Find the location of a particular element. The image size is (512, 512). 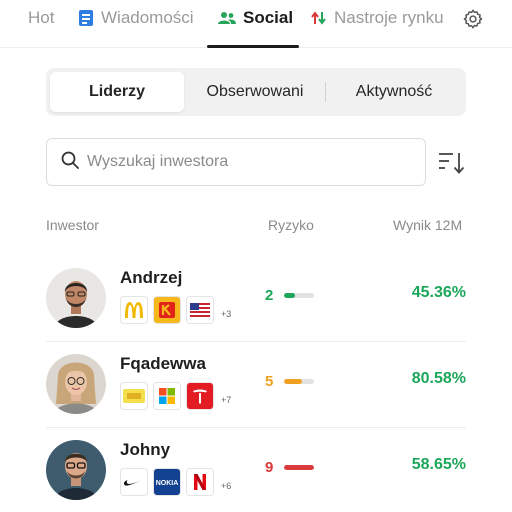

result-12m-value: 58.65% is located at coordinates (438, 464).